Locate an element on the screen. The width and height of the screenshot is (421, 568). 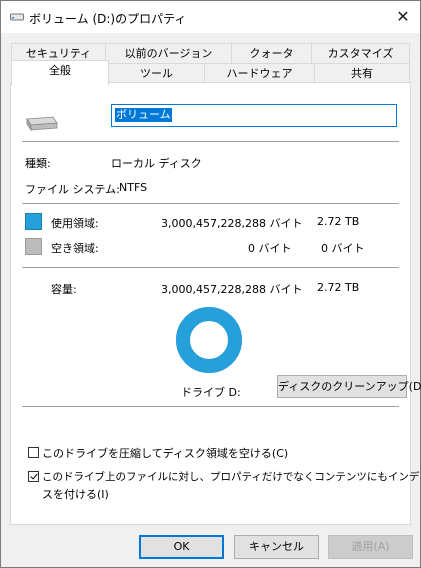
drive-icon is located at coordinates (17, 17).